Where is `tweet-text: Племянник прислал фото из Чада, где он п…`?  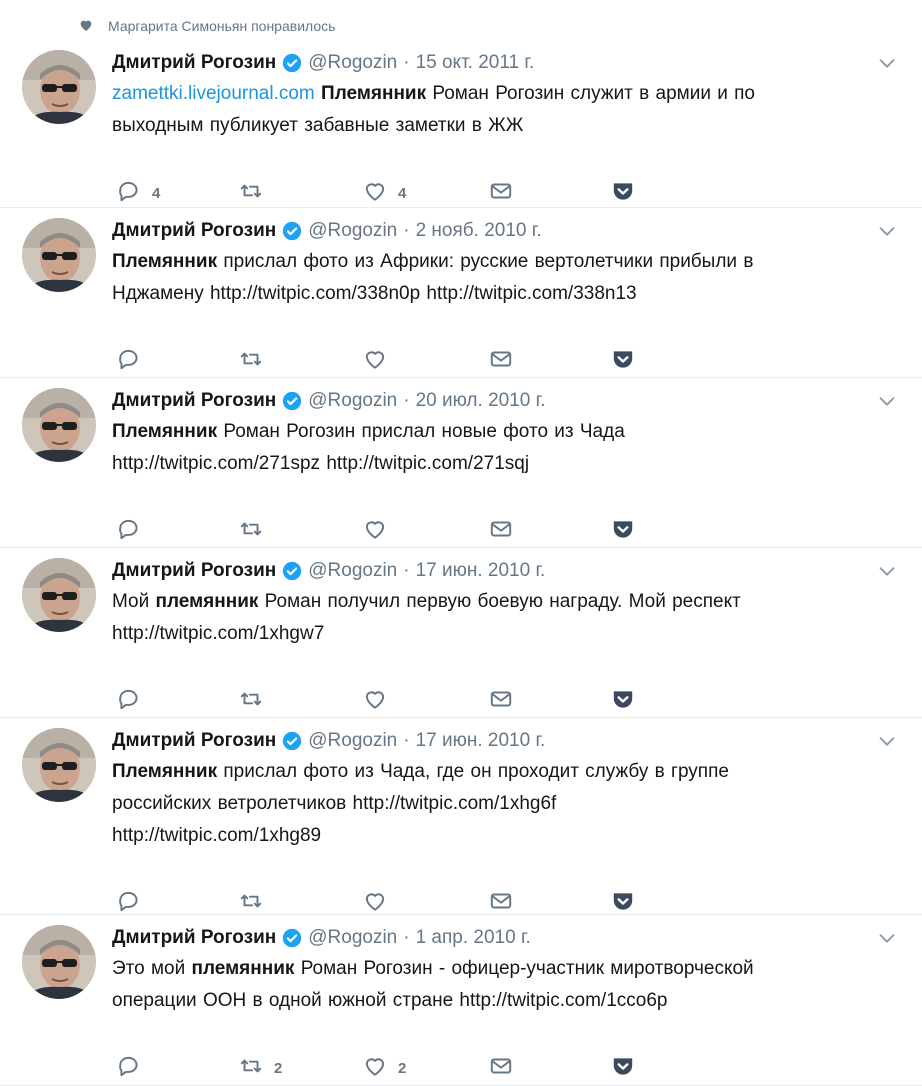
tweet-text: Племянник прислал фото из Чада, где он п… is located at coordinates (497, 804).